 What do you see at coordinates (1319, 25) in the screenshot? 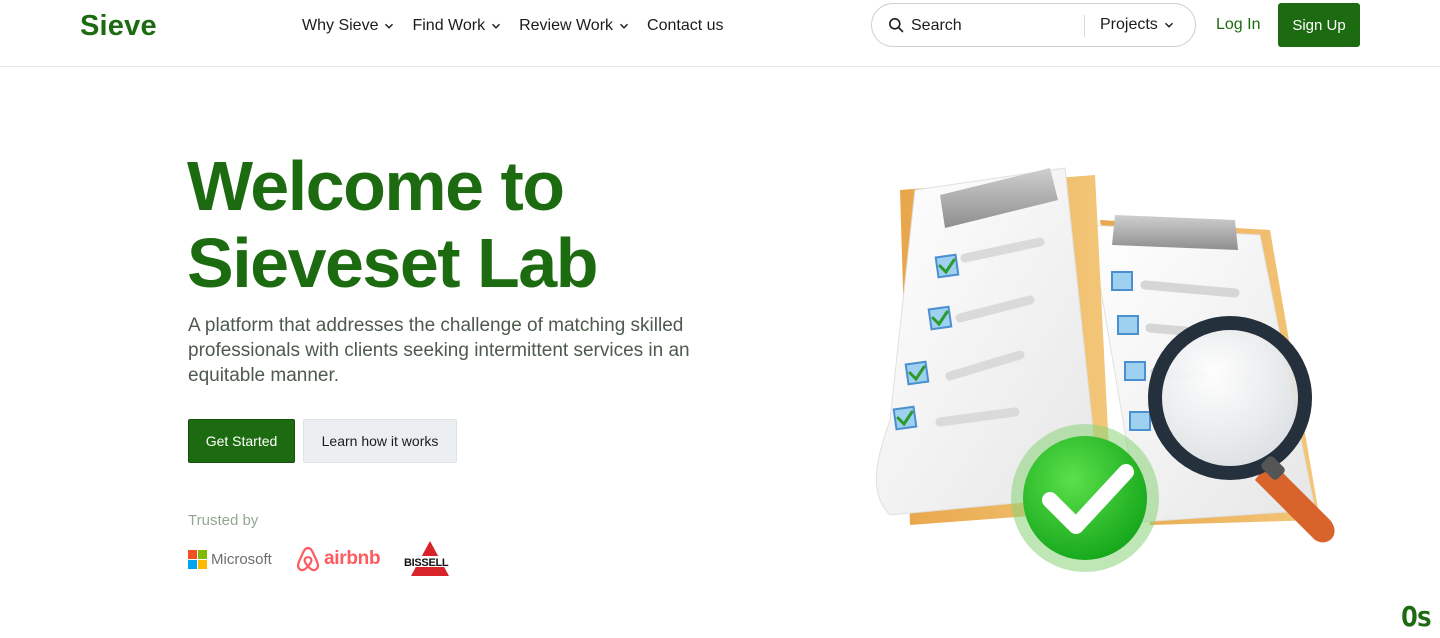
I see `signup-button: Sign Up` at bounding box center [1319, 25].